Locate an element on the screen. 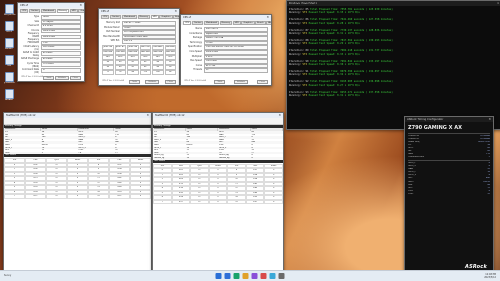 This screenshot has width=500, height=281. clock-date: 2023/5/12 is located at coordinates (490, 277).